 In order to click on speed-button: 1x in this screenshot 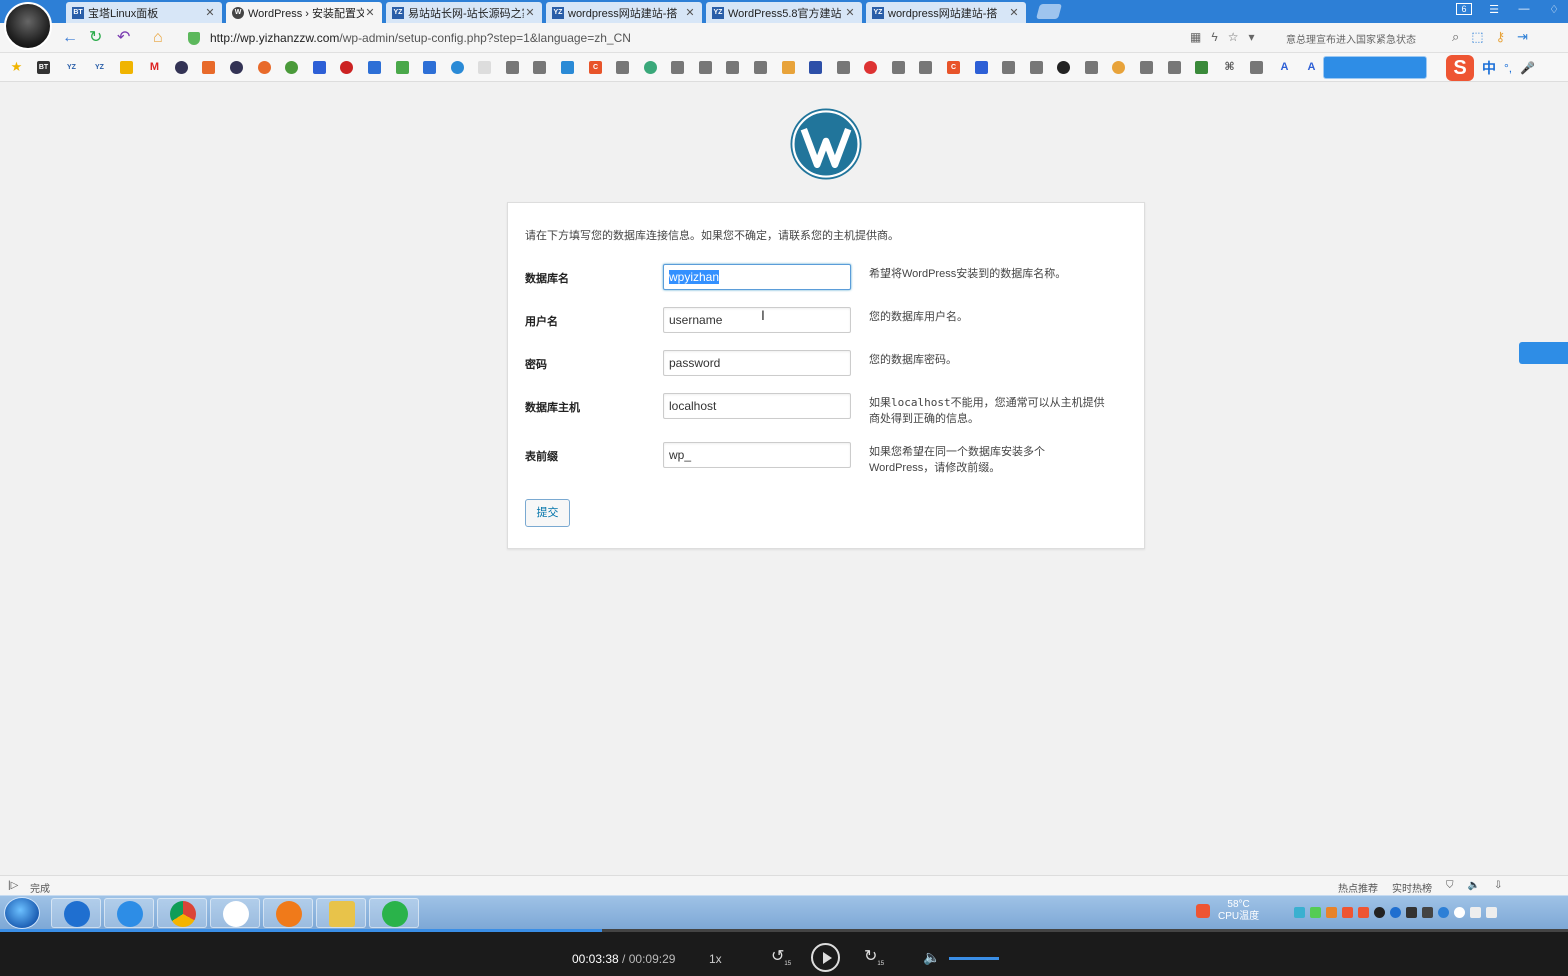, I will do `click(715, 959)`.